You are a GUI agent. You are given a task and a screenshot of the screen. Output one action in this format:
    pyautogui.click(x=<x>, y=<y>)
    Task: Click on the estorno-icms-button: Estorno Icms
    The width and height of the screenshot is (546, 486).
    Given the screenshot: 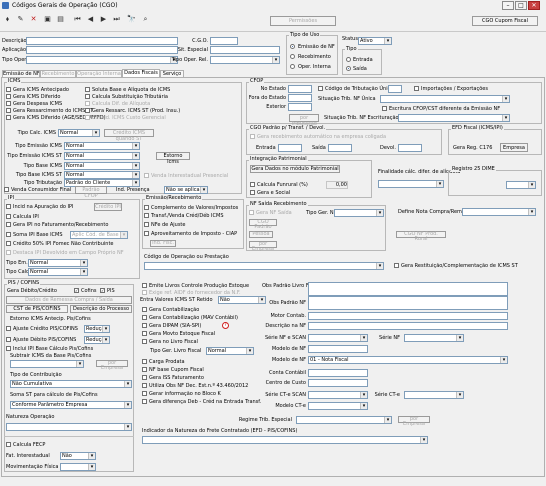 What is the action you would take?
    pyautogui.click(x=173, y=158)
    